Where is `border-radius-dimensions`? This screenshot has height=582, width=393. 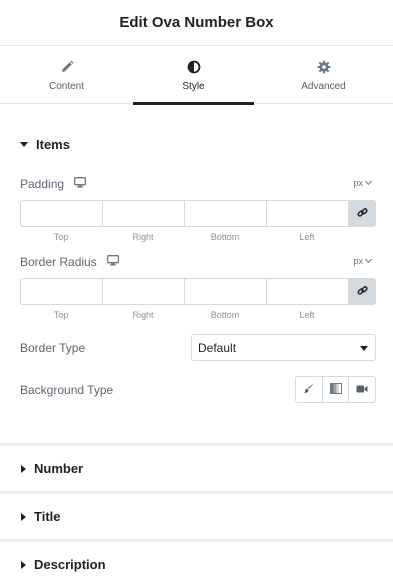 border-radius-dimensions is located at coordinates (198, 291).